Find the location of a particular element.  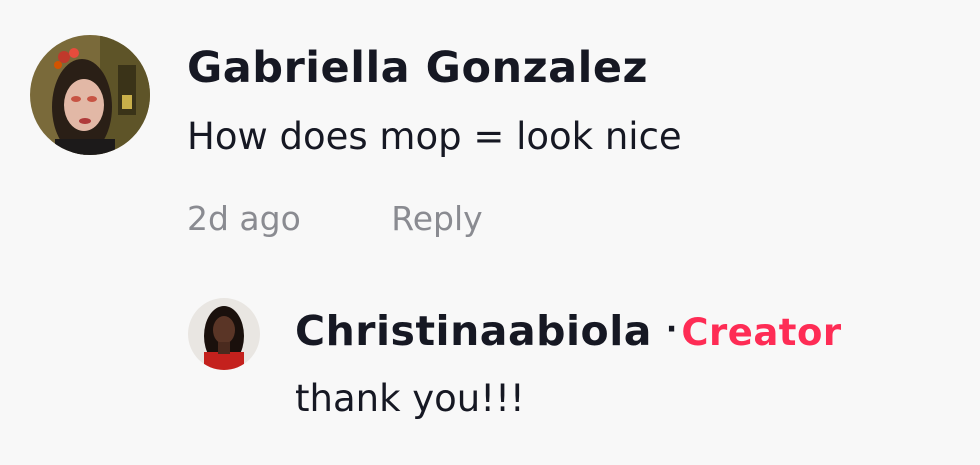

comment-timestamp: 2d ago is located at coordinates (244, 218).